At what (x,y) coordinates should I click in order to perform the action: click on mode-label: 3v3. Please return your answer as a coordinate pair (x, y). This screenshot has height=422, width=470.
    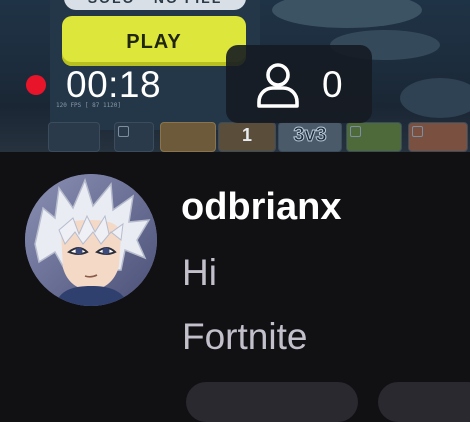
    Looking at the image, I should click on (310, 135).